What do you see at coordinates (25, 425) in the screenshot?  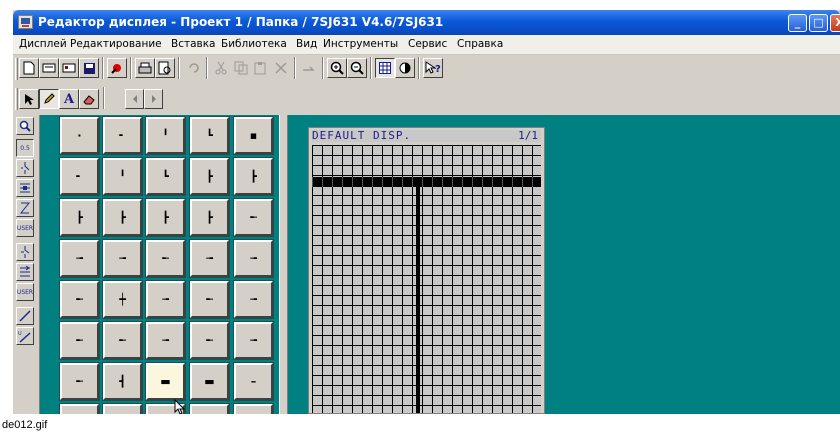 I see `image-caption: de012.gif` at bounding box center [25, 425].